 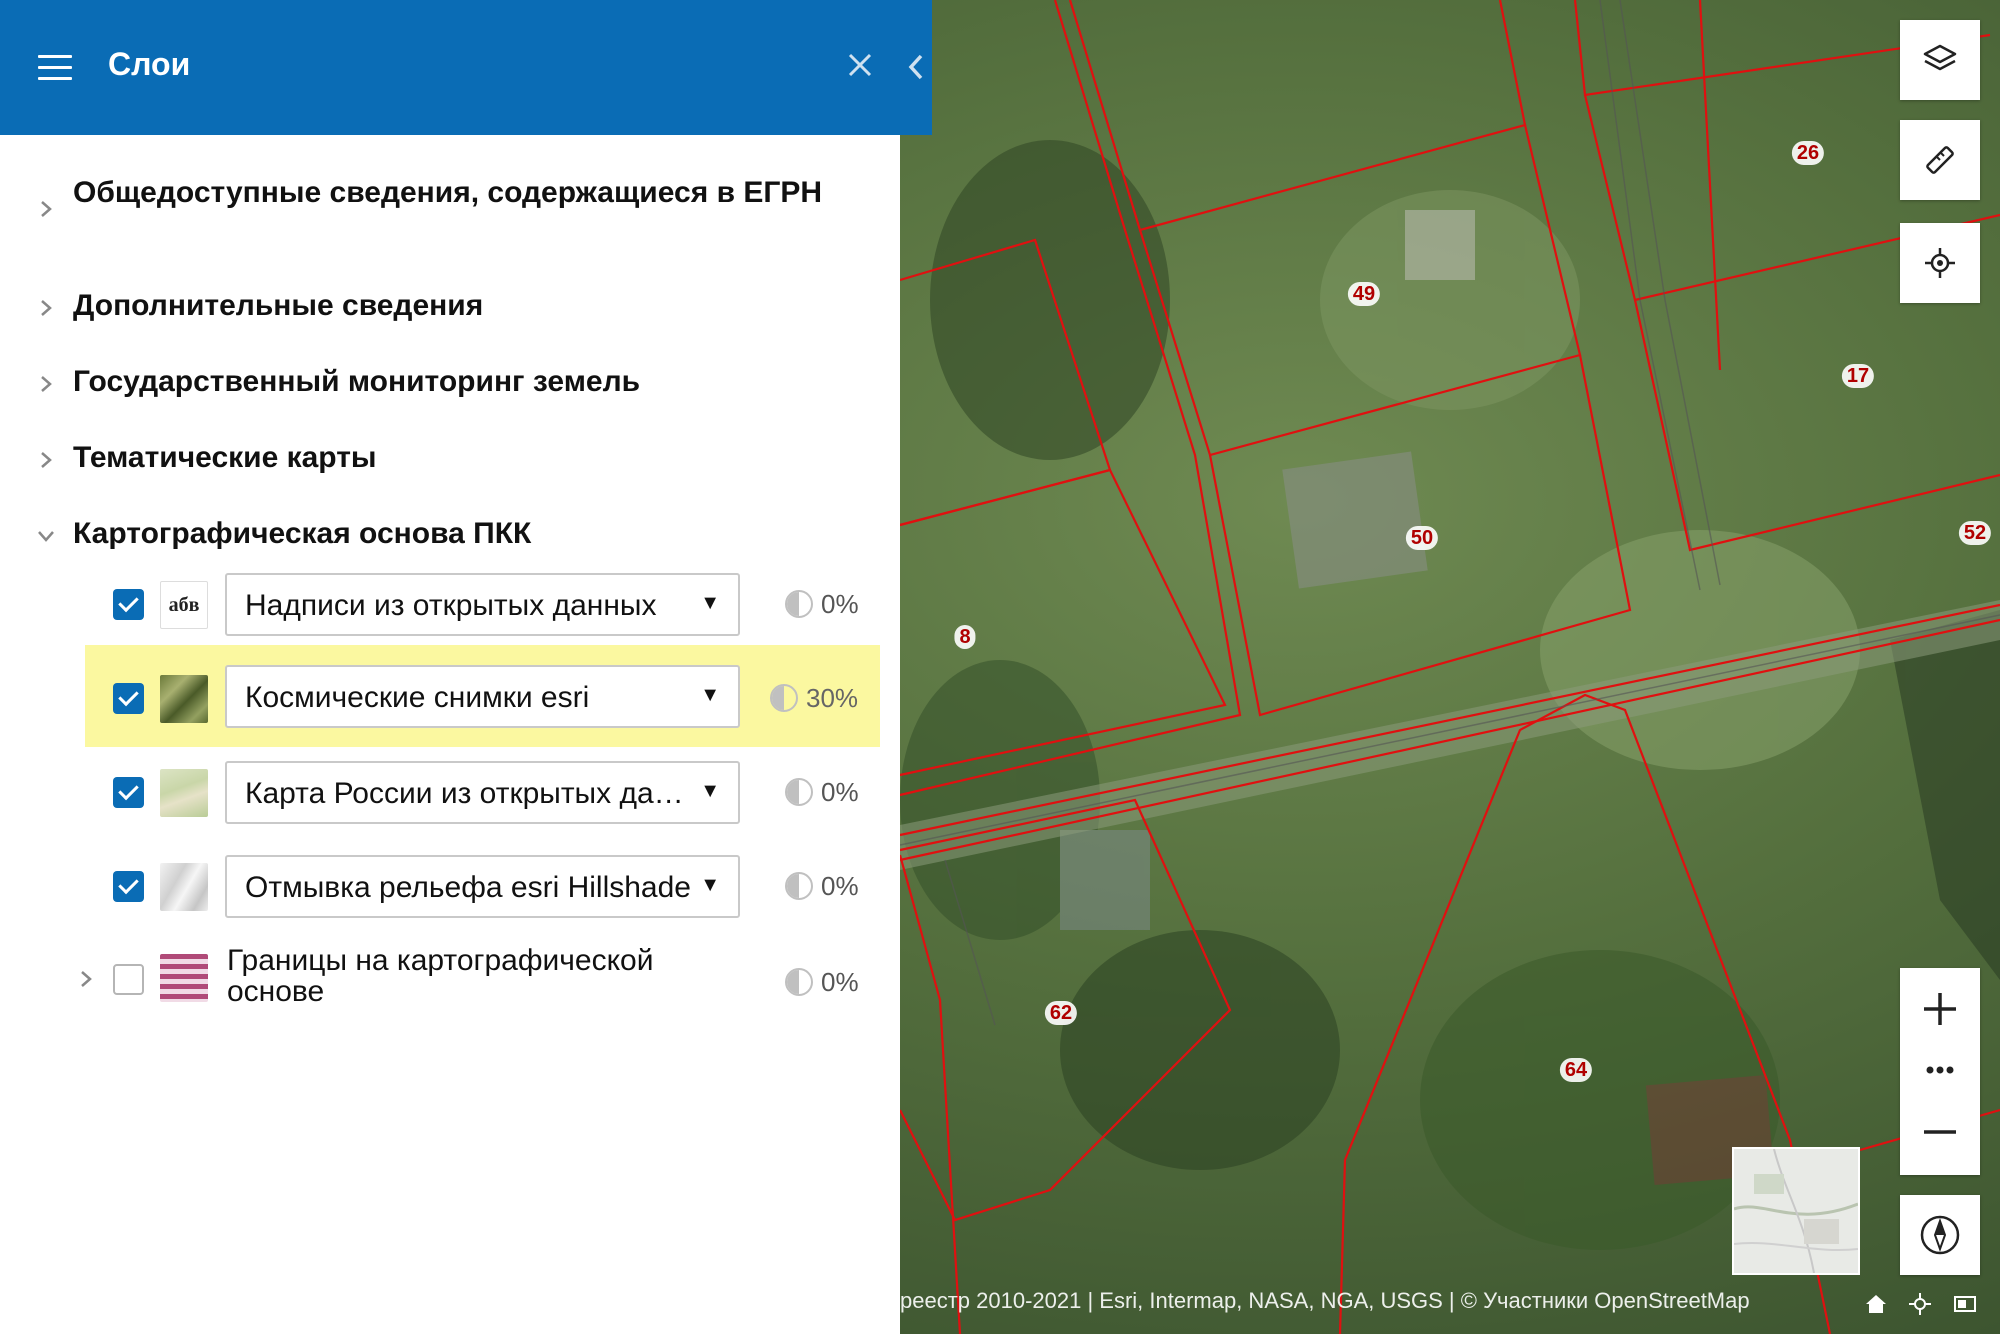 What do you see at coordinates (440, 960) in the screenshot?
I see `layer-name-line: Границы на картографической` at bounding box center [440, 960].